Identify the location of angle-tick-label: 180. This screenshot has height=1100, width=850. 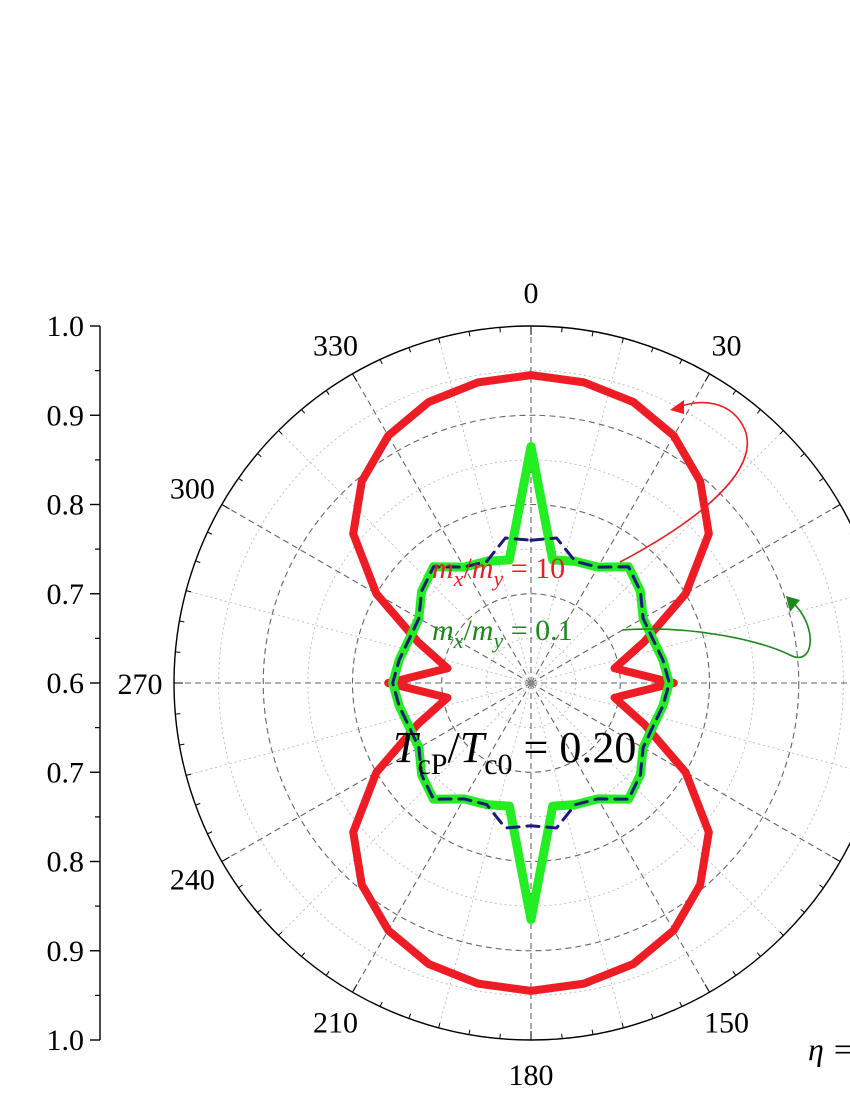
(531, 1075).